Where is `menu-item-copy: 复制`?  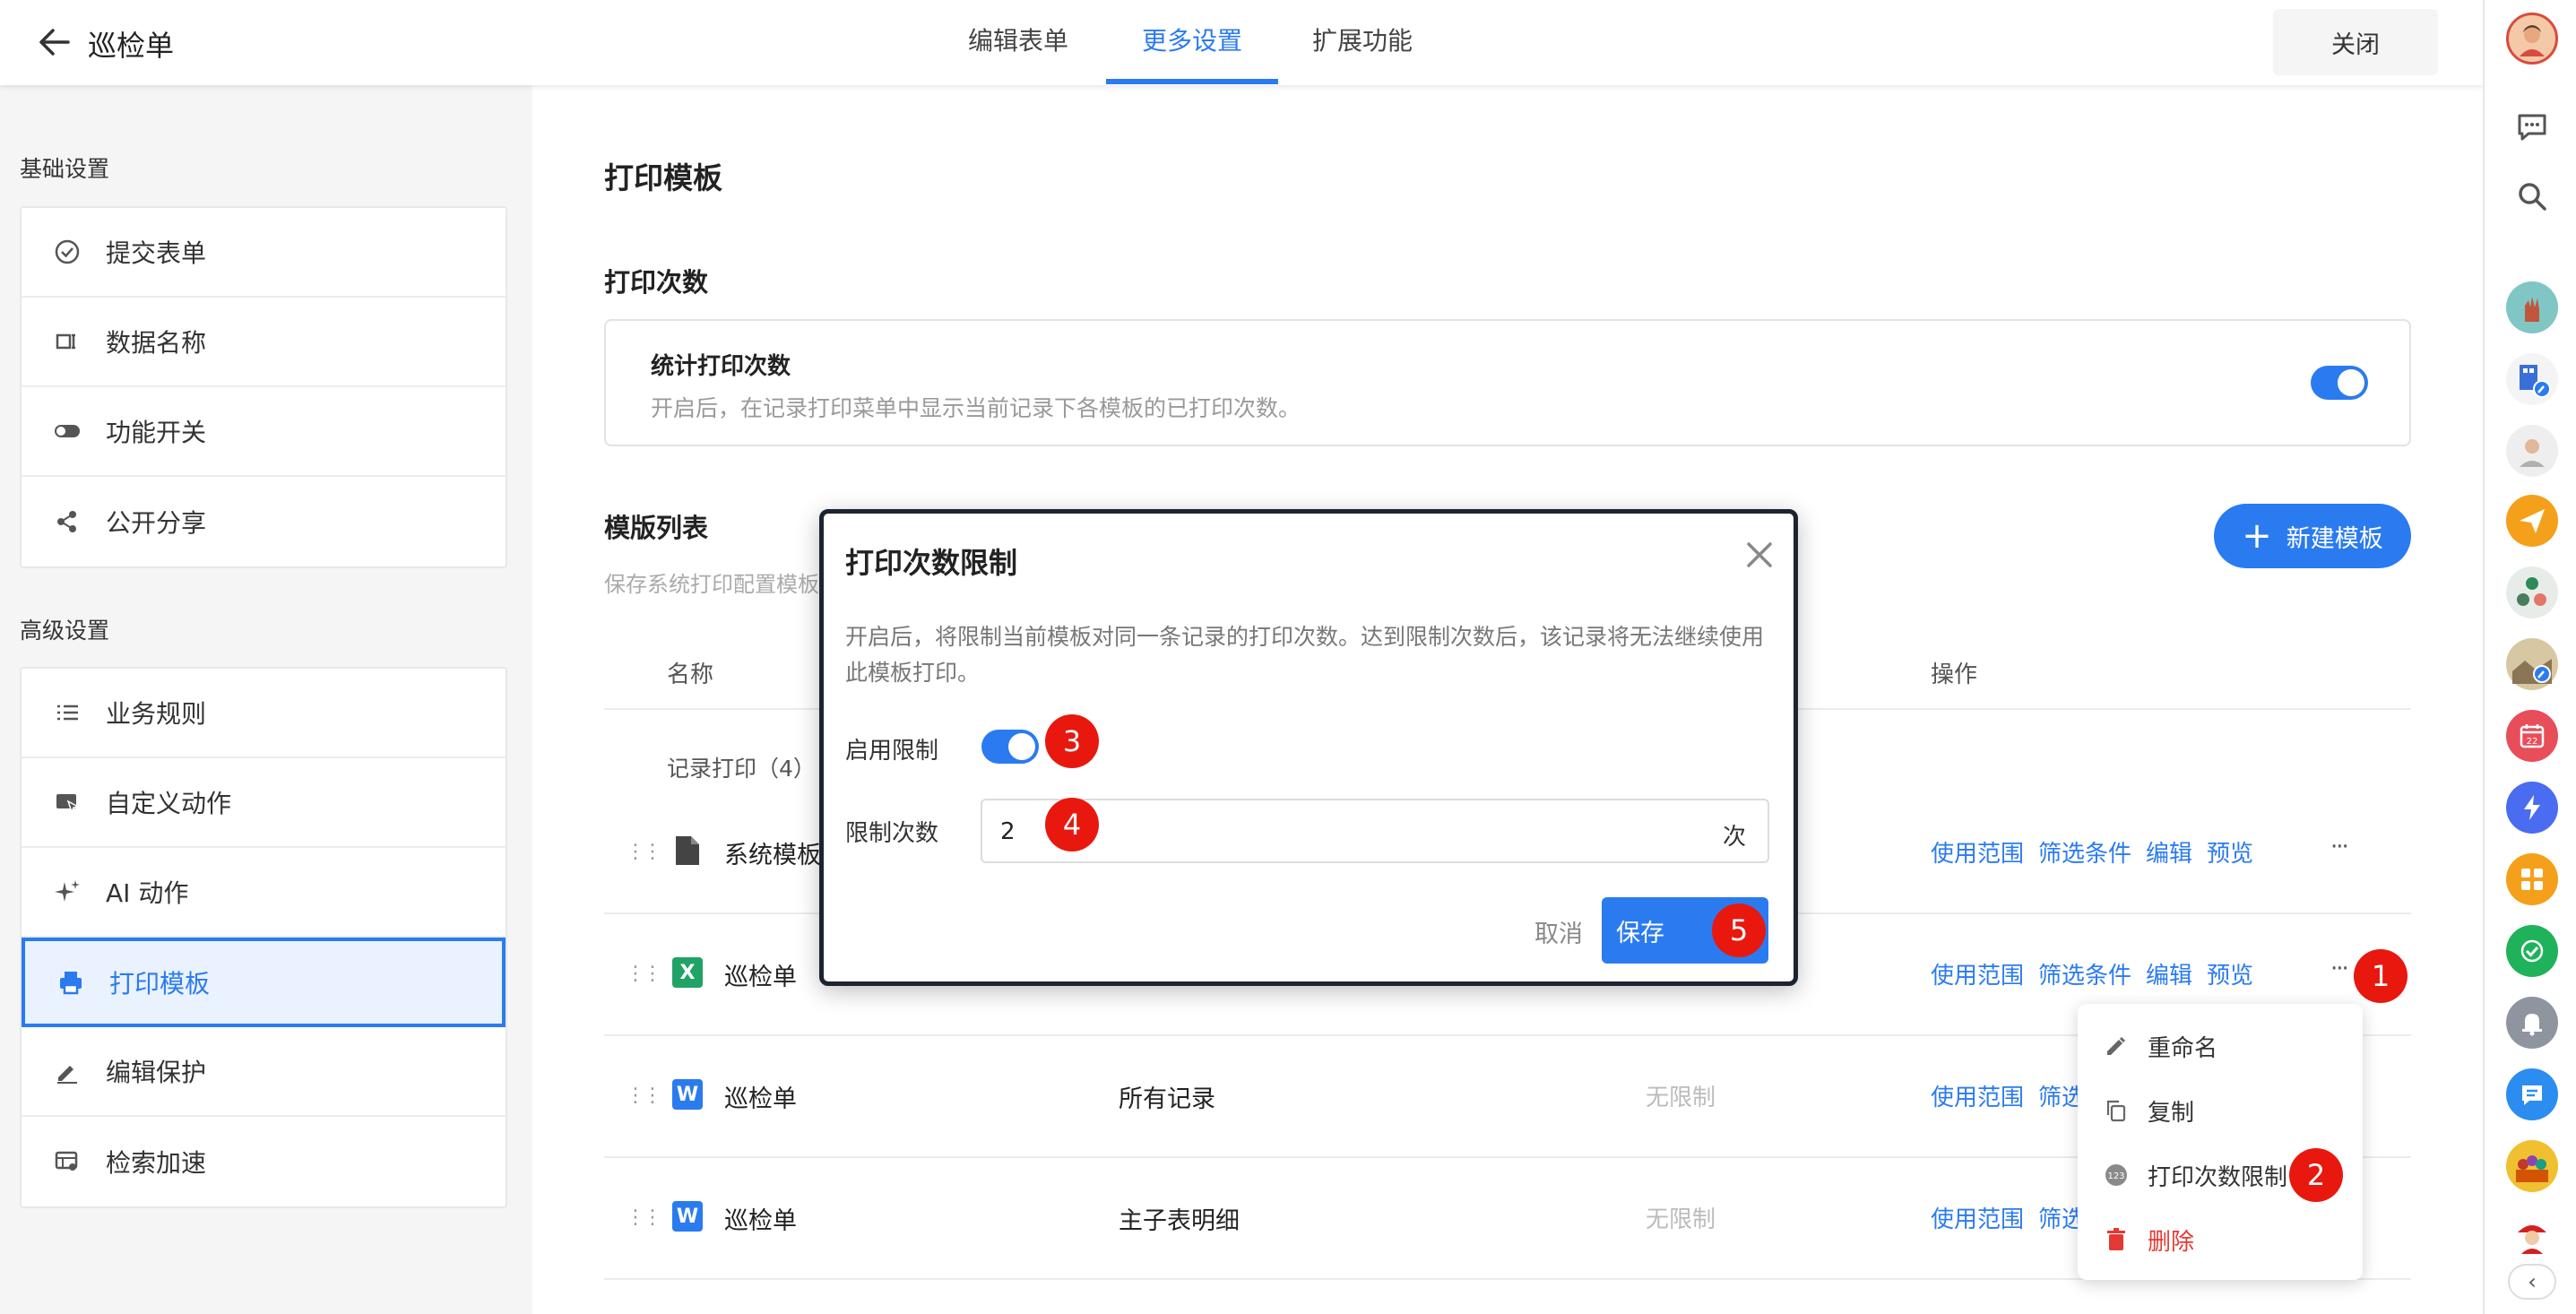
menu-item-copy: 复制 is located at coordinates (2220, 1110).